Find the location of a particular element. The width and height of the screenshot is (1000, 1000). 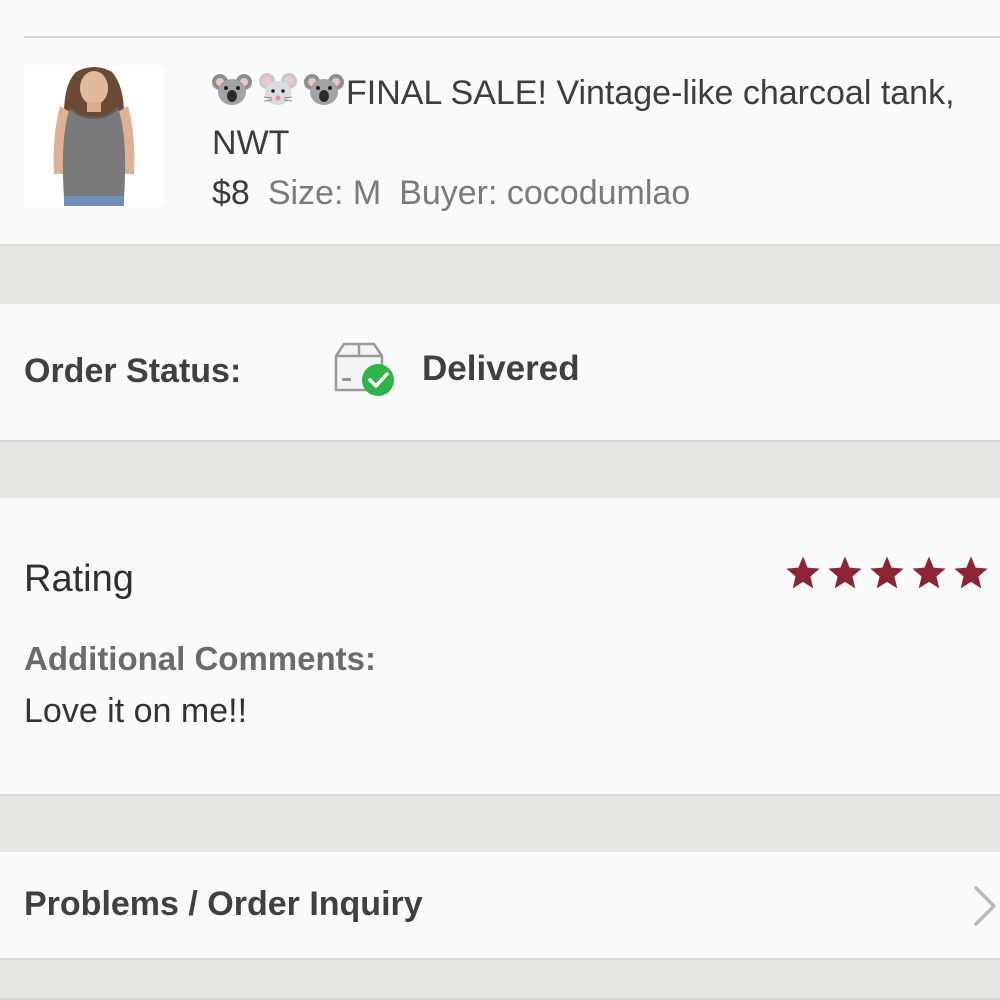

rating-label: Rating is located at coordinates (79, 579).